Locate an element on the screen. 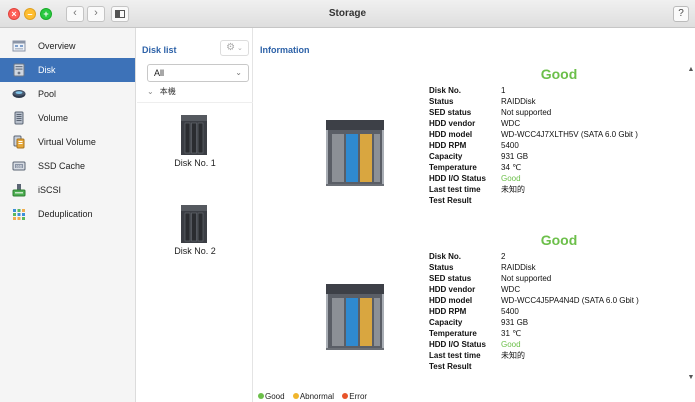 The width and height of the screenshot is (695, 402). sidebar-item-label: Virtual Volume is located at coordinates (67, 142).